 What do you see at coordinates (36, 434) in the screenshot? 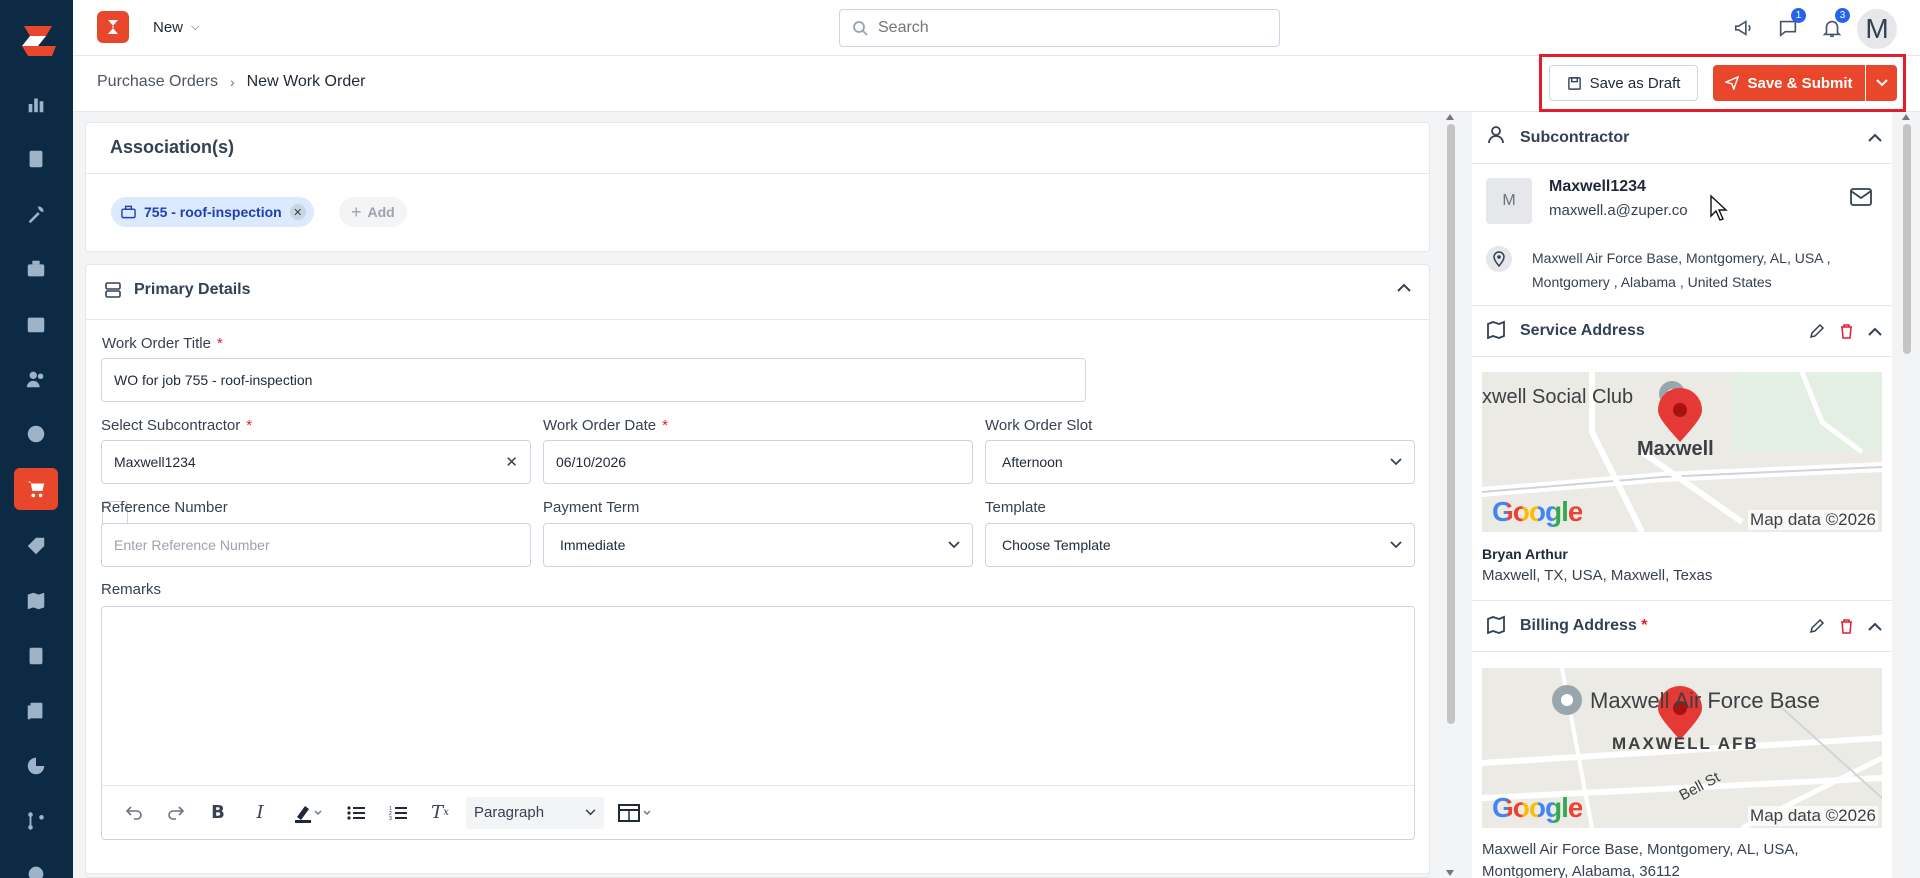
I see `timesheet-clock-icon` at bounding box center [36, 434].